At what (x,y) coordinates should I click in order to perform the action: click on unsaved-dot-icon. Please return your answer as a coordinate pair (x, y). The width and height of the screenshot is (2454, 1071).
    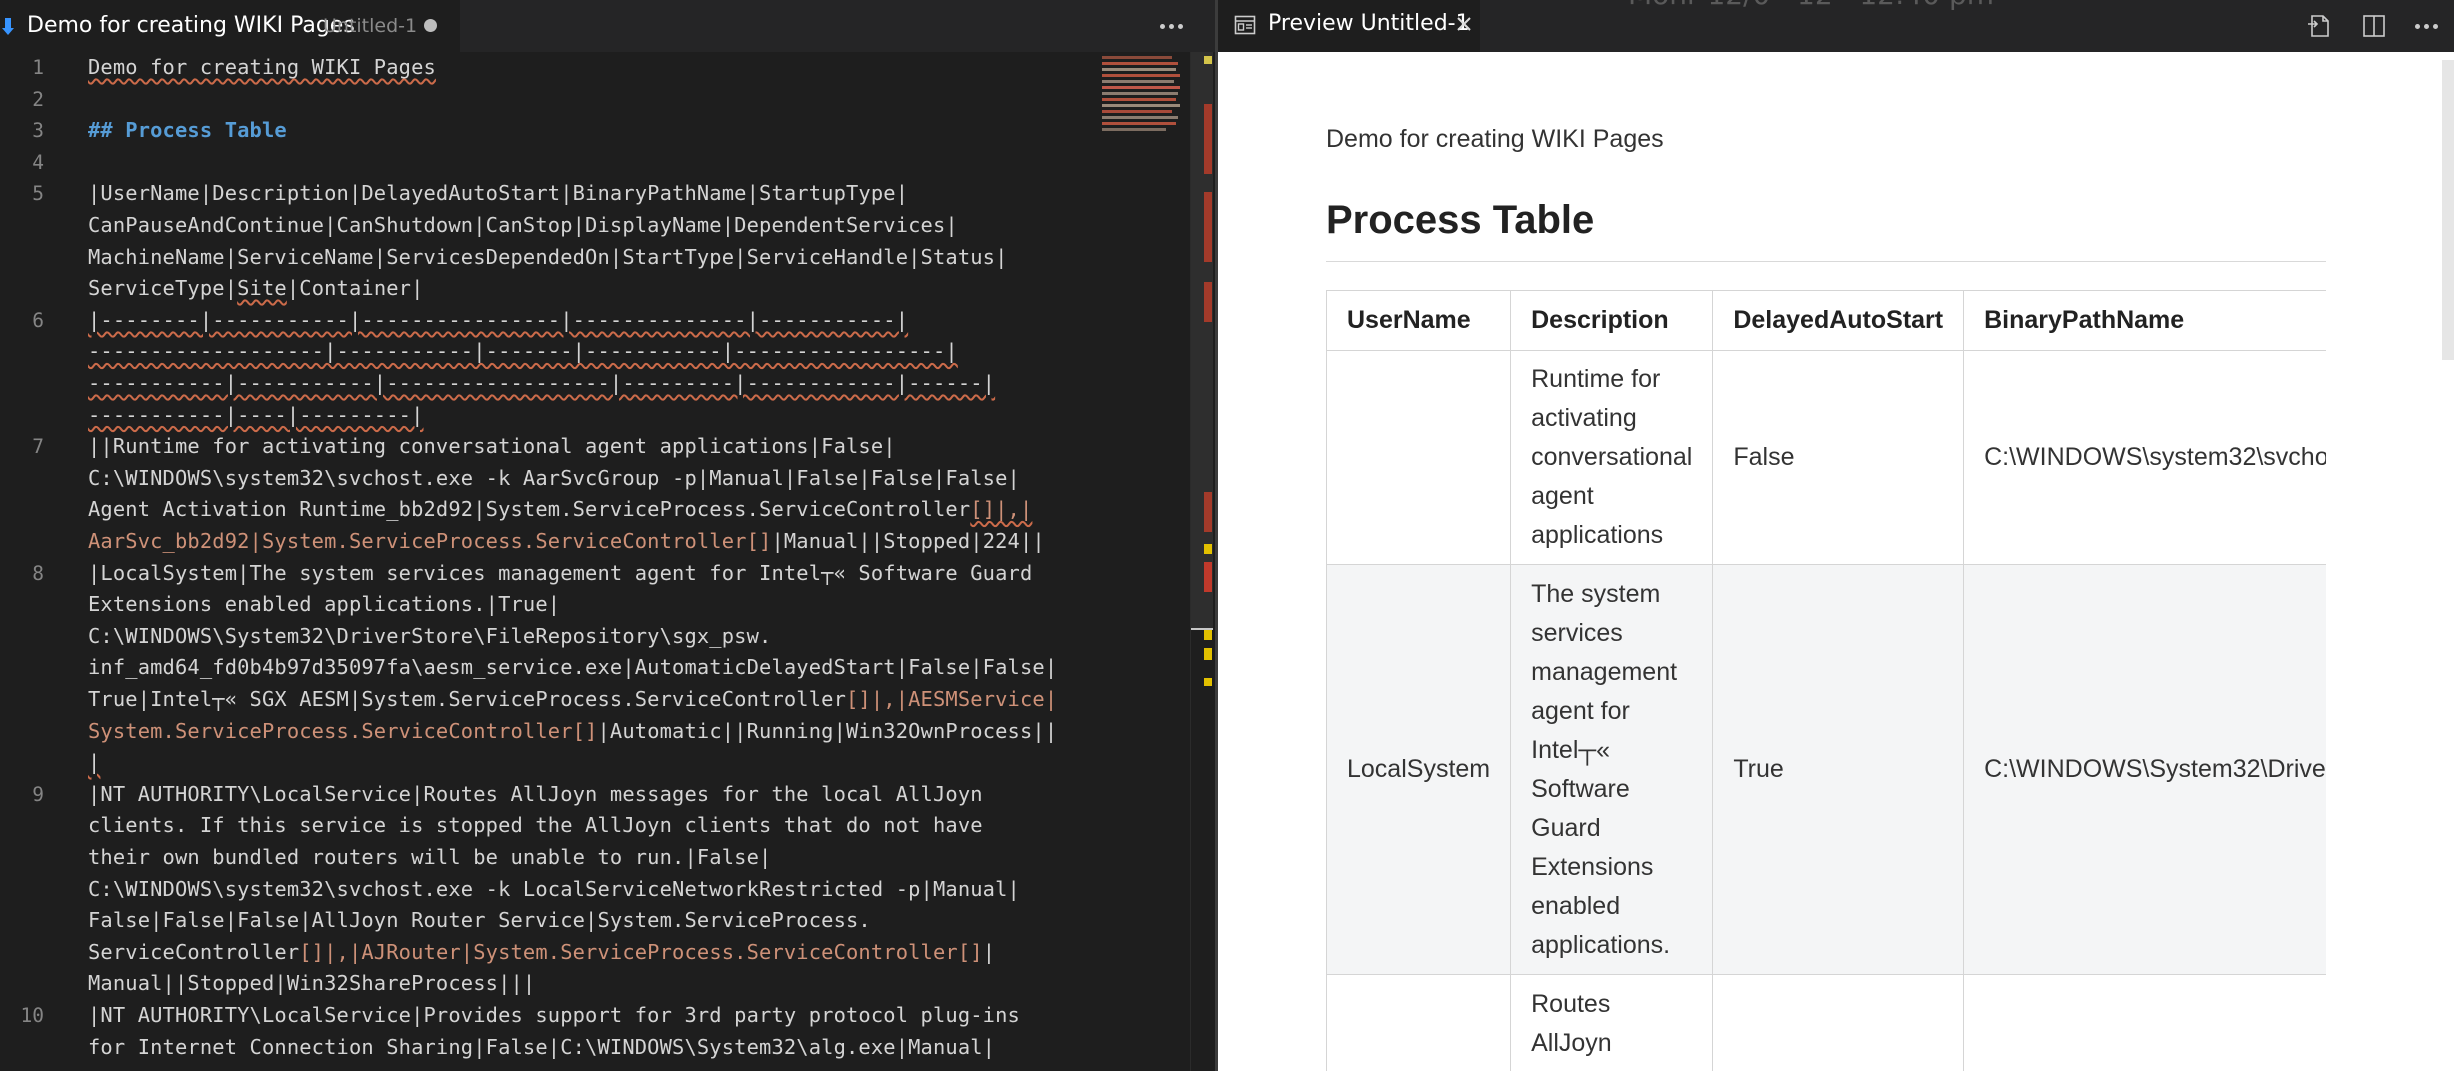
    Looking at the image, I should click on (430, 25).